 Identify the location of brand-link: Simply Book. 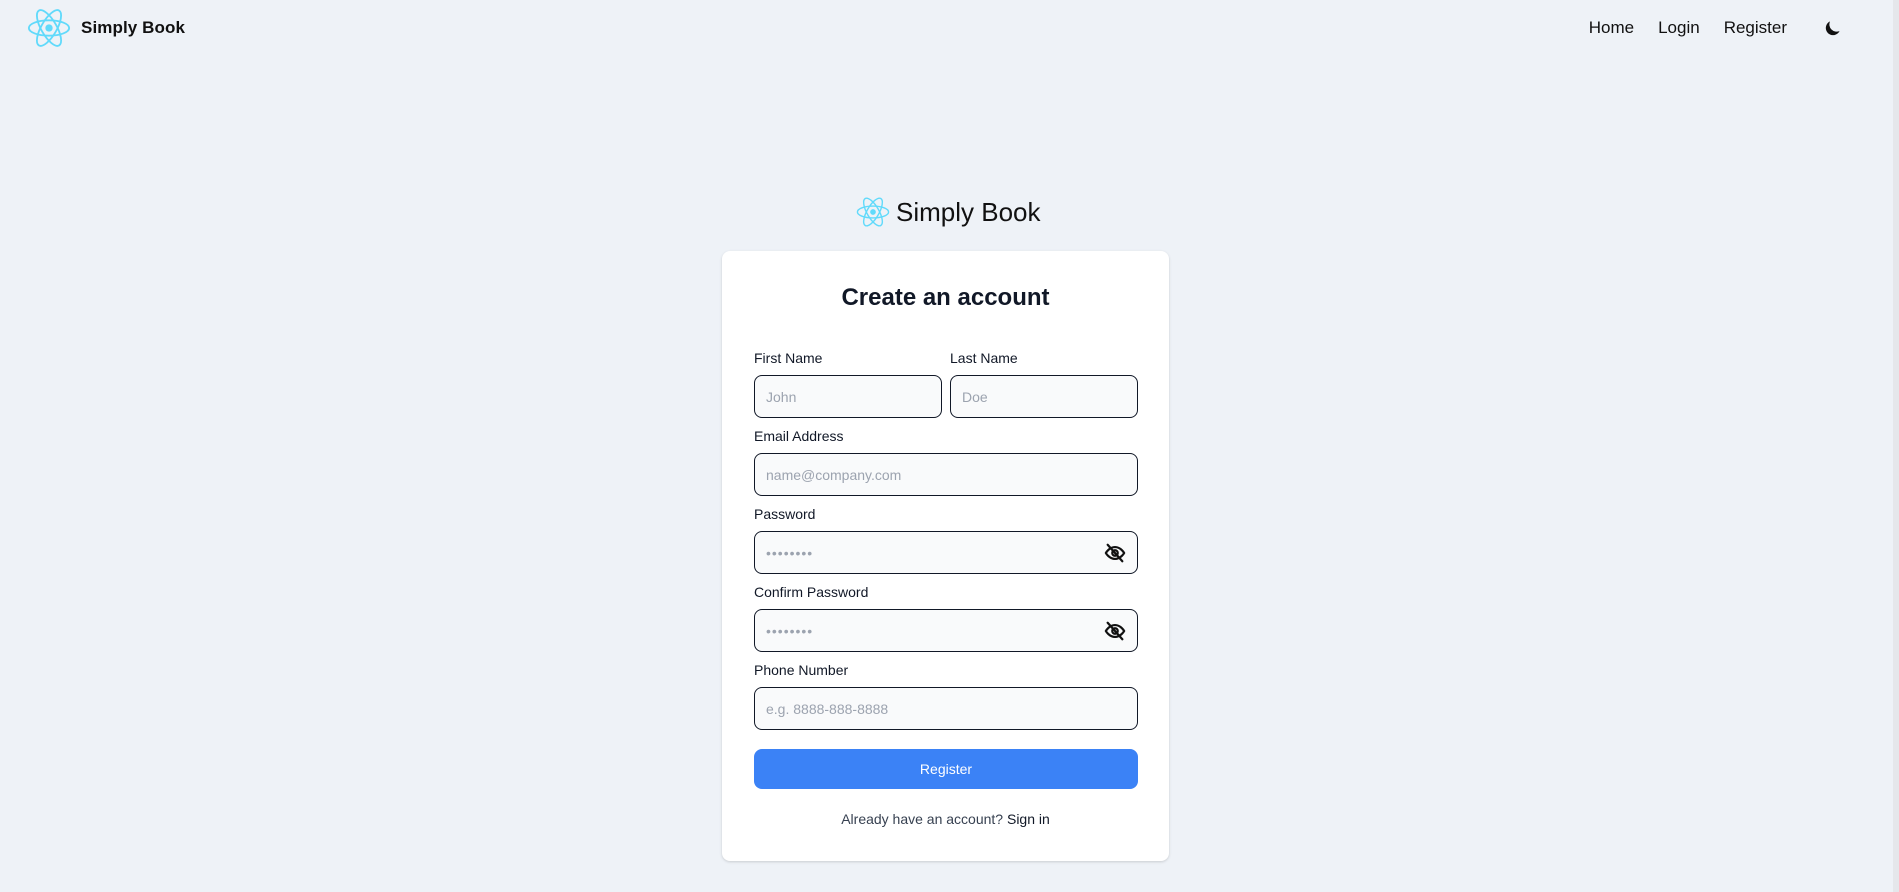
(105, 28).